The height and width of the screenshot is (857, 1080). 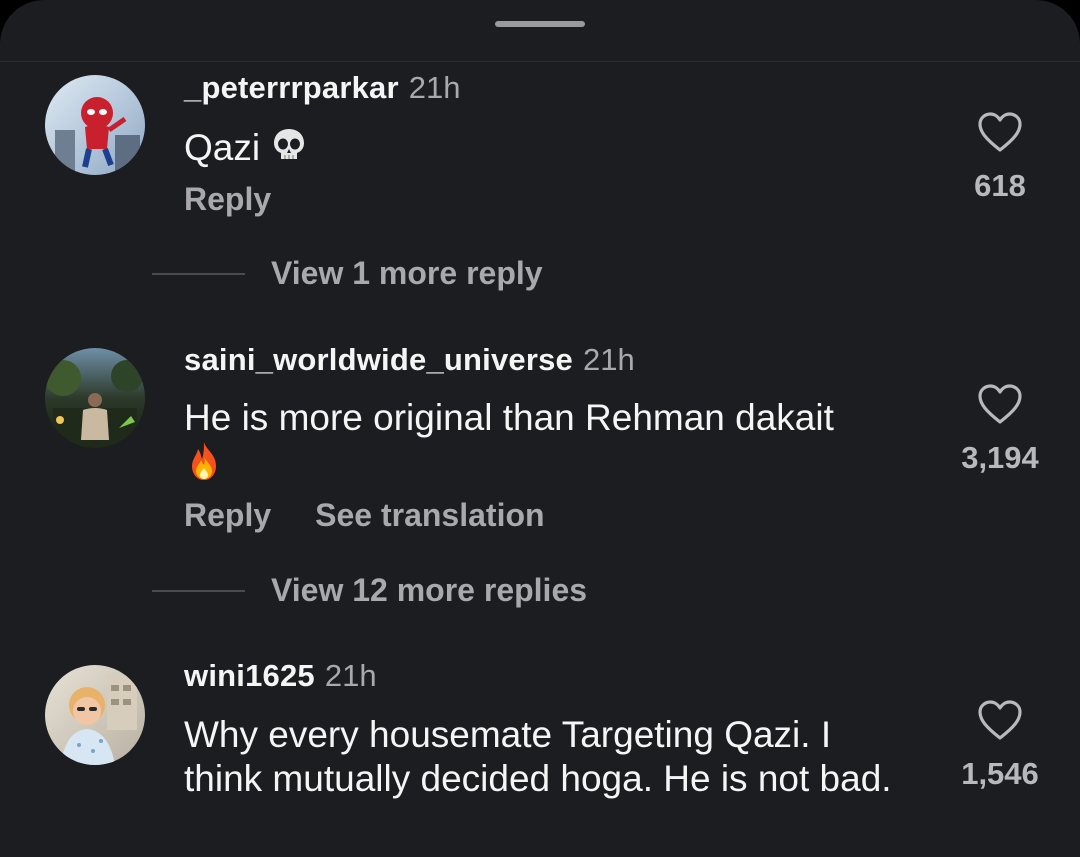 What do you see at coordinates (429, 590) in the screenshot?
I see `view-replies-label: View 12 more replies` at bounding box center [429, 590].